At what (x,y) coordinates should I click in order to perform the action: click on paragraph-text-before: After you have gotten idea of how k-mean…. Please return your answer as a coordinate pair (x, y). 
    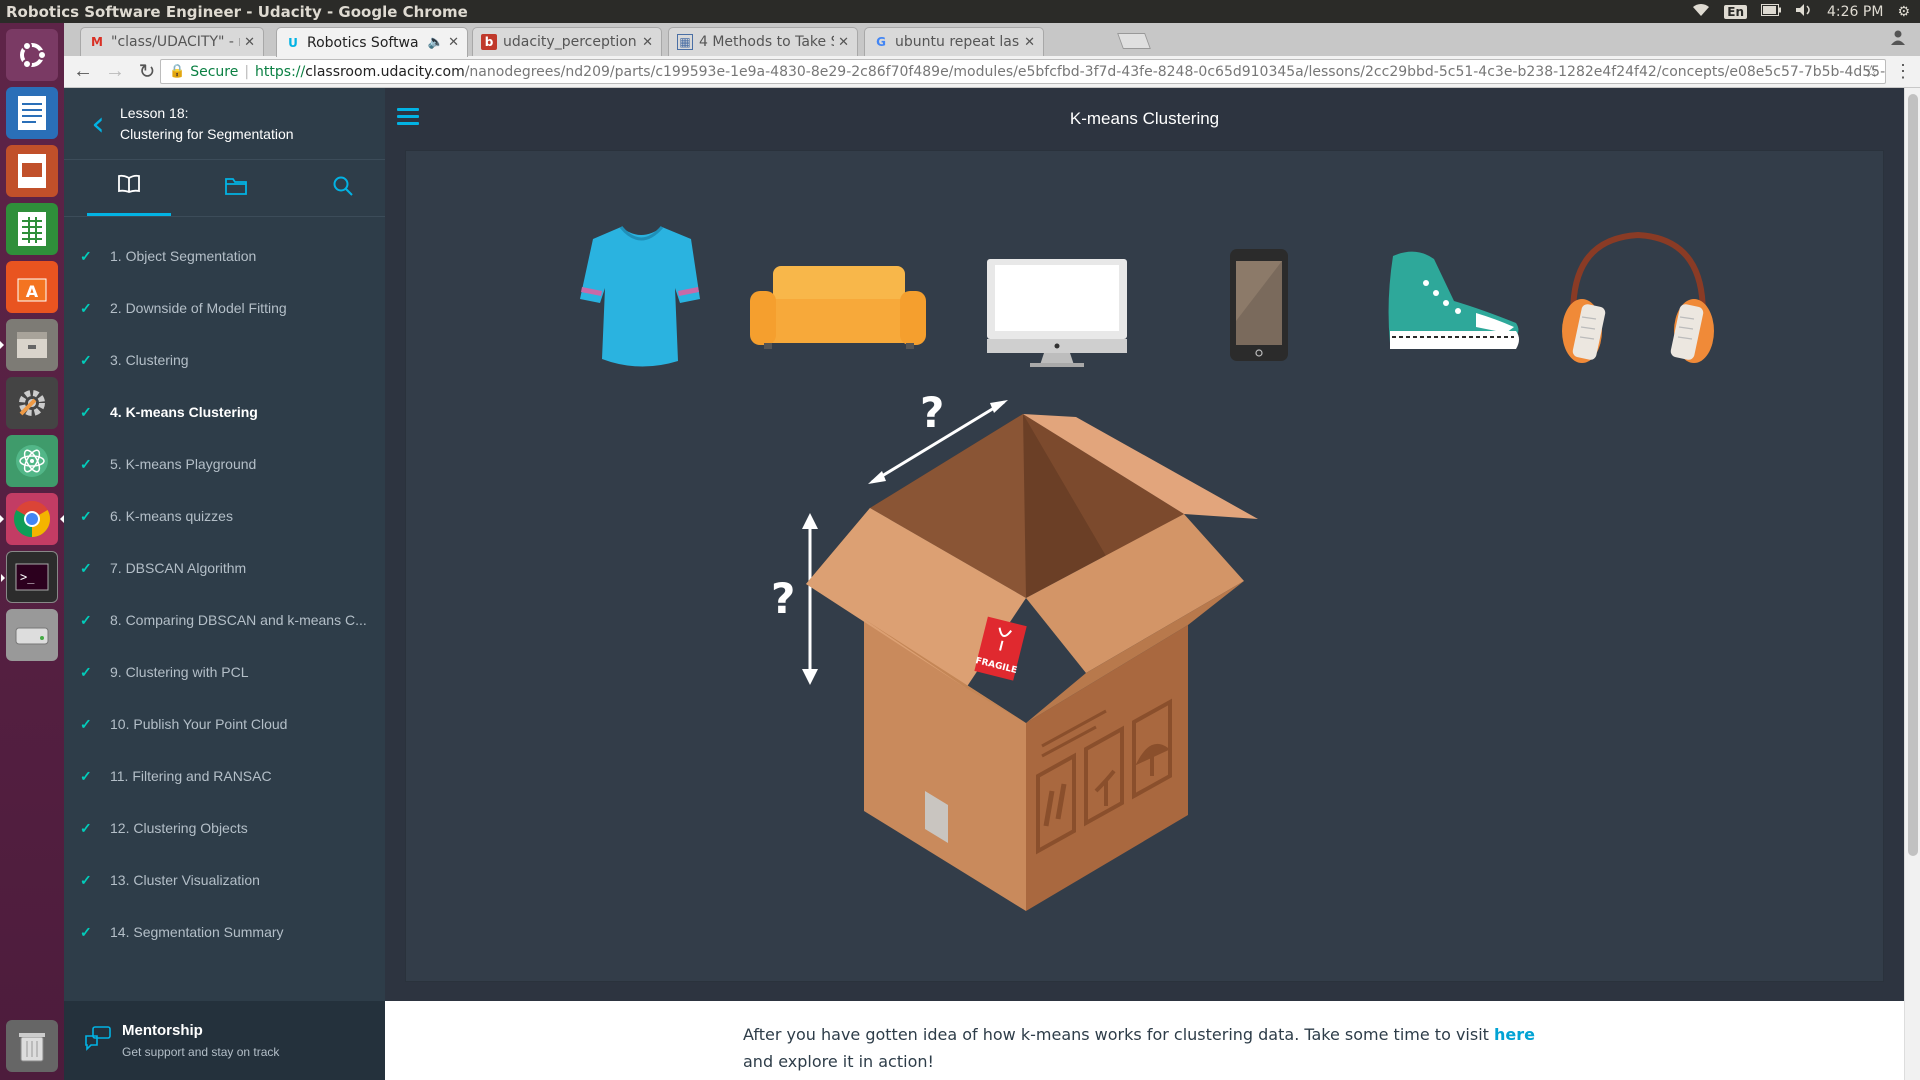
    Looking at the image, I should click on (1118, 1034).